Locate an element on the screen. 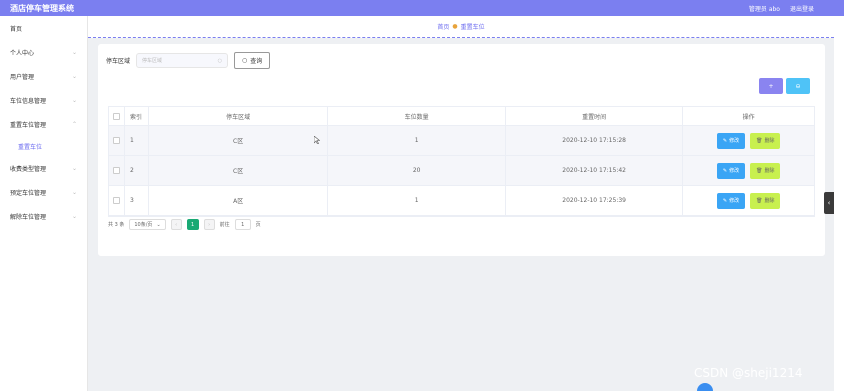  sidebar-item-reset-space: 重置车位管理 ⌃ is located at coordinates (43, 124).